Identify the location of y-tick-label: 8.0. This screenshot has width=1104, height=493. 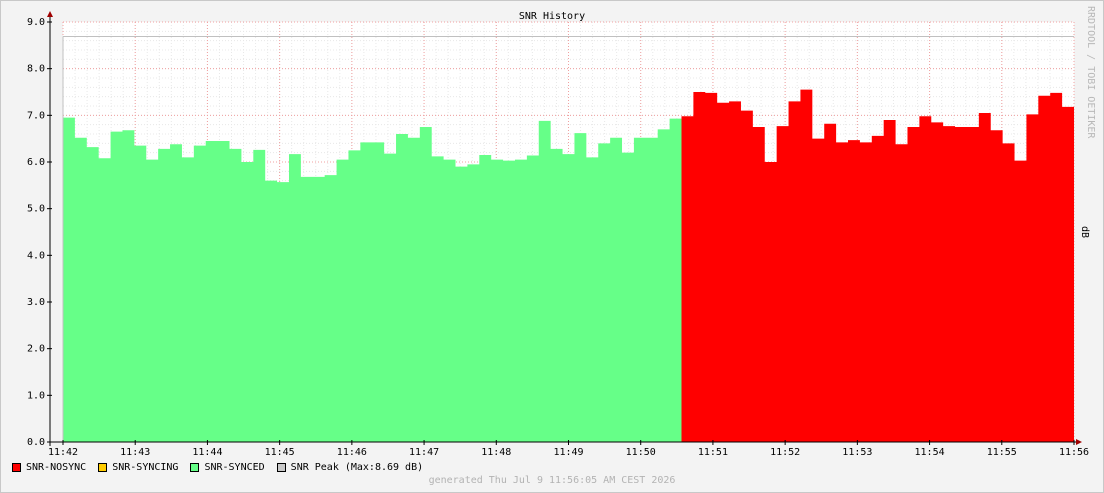
(36, 69).